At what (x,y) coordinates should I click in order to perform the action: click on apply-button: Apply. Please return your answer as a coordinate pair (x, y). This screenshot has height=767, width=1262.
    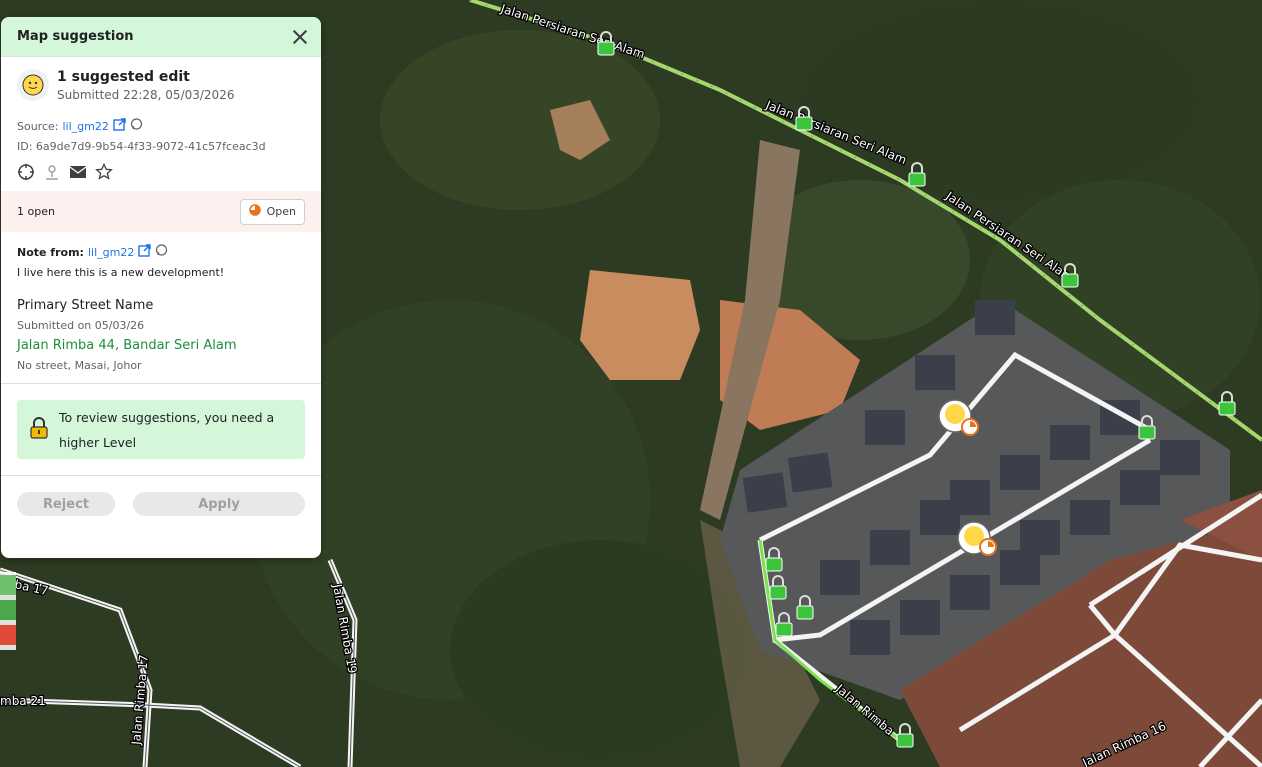
    Looking at the image, I should click on (219, 504).